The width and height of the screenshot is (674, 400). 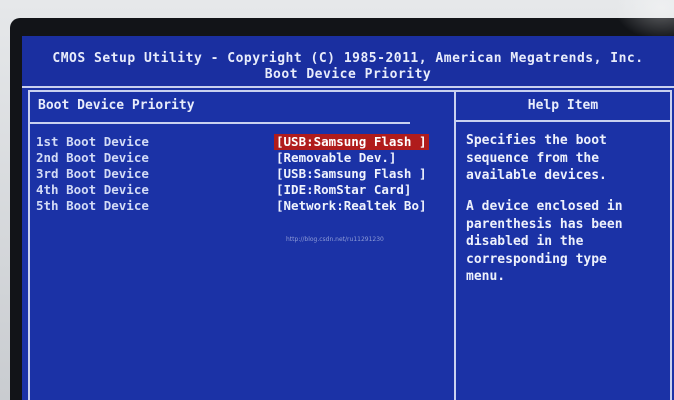 I want to click on boot-device-row-2: 2nd Boot Device [Removable Dev.], so click(x=243, y=158).